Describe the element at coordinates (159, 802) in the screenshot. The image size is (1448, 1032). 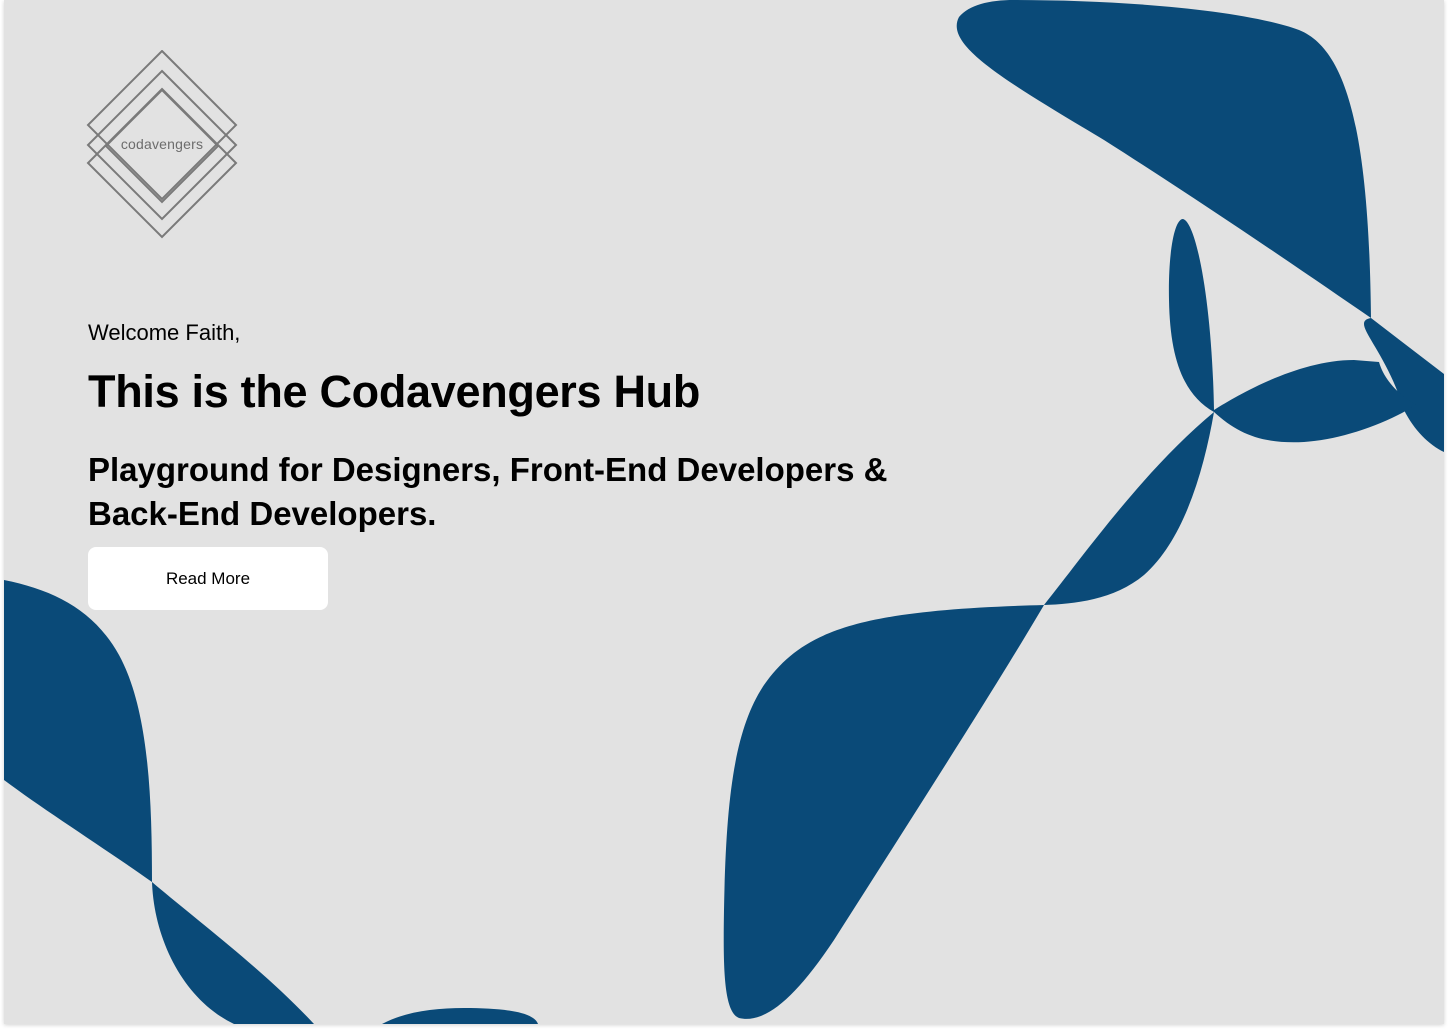
I see `wave-shape-bottom-left` at that location.